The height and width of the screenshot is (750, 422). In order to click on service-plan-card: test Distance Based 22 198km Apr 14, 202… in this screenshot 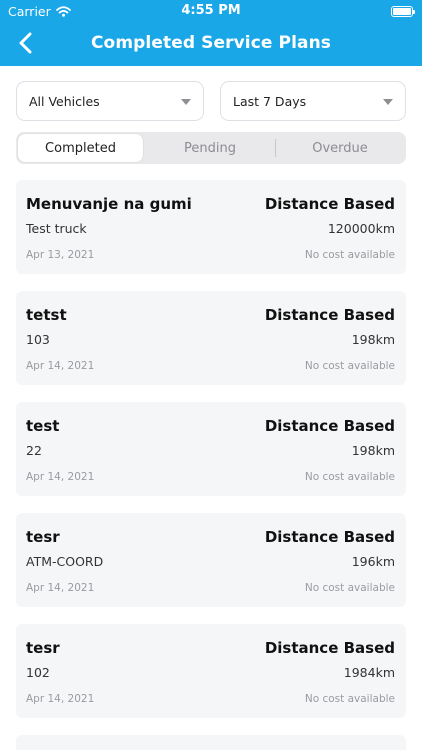, I will do `click(211, 449)`.